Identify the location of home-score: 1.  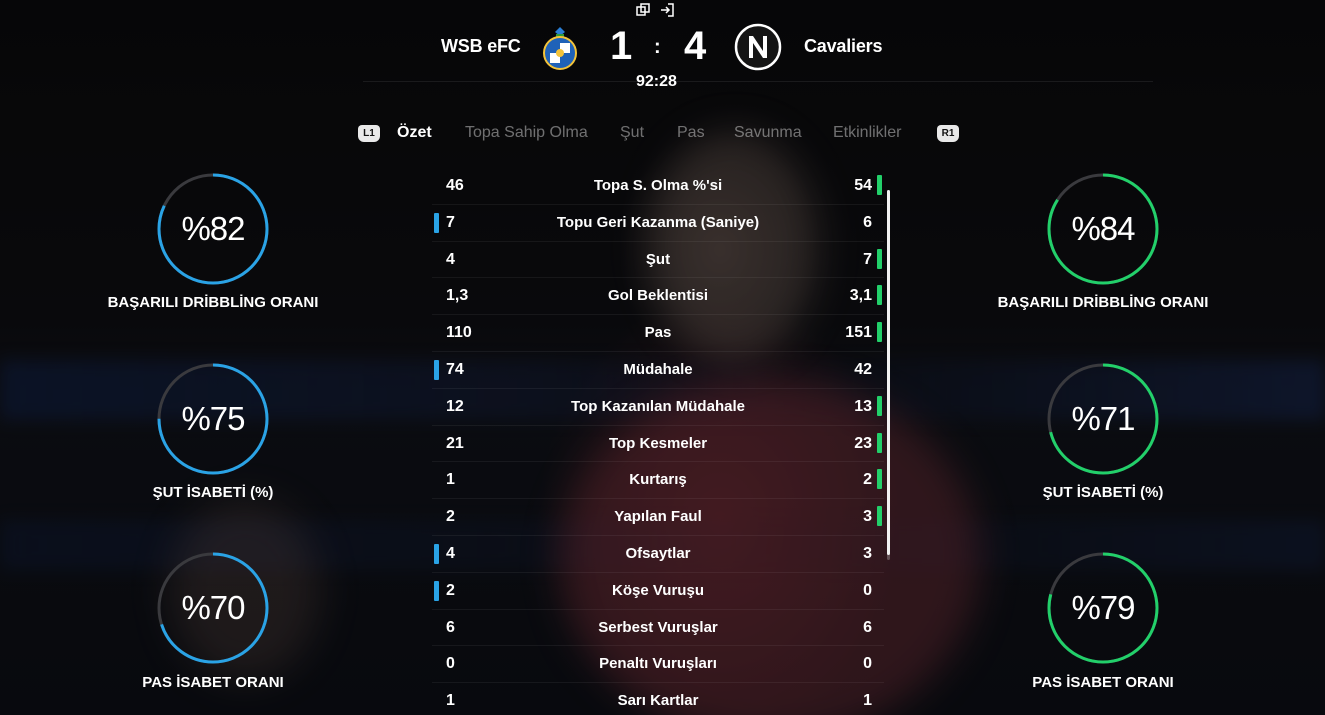
(621, 46).